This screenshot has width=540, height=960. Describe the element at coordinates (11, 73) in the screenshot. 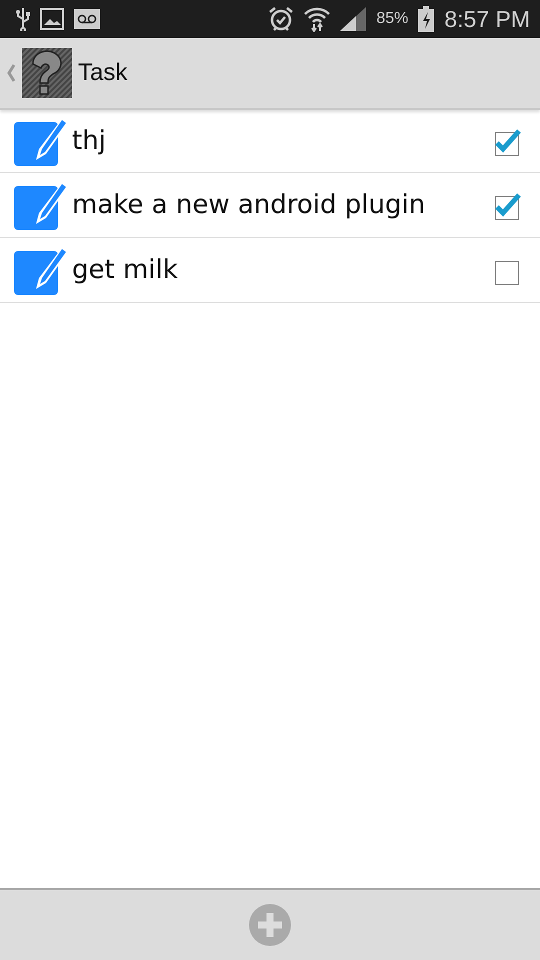

I see `back-chevron-icon` at that location.